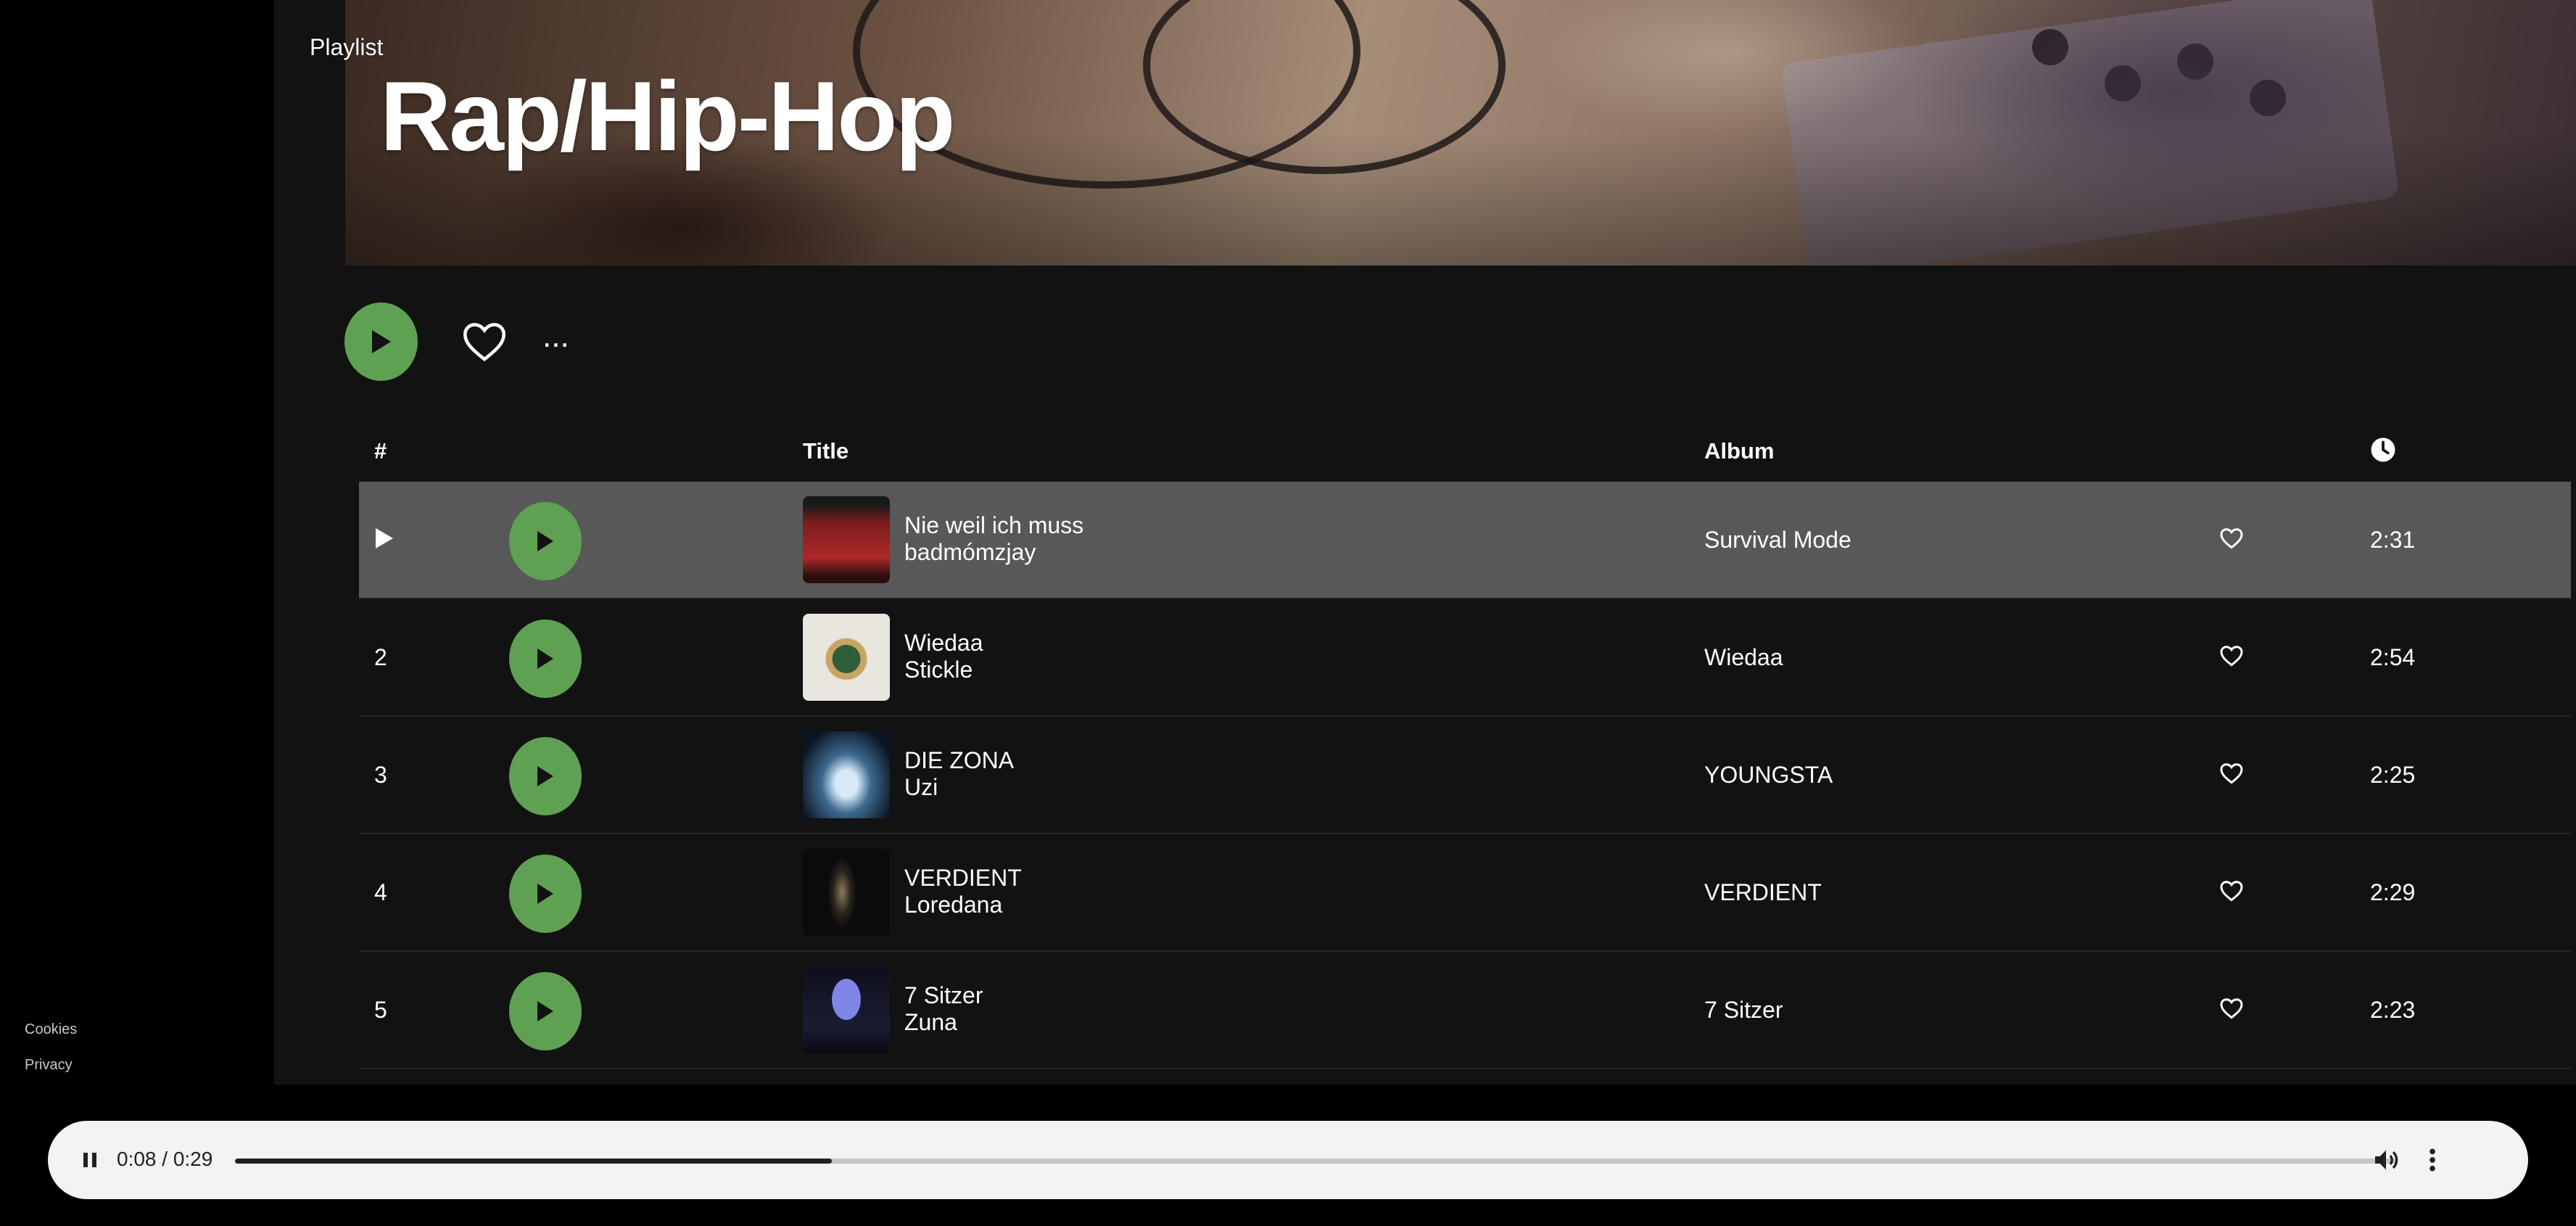  What do you see at coordinates (943, 643) in the screenshot?
I see `track-title: Wiedaa` at bounding box center [943, 643].